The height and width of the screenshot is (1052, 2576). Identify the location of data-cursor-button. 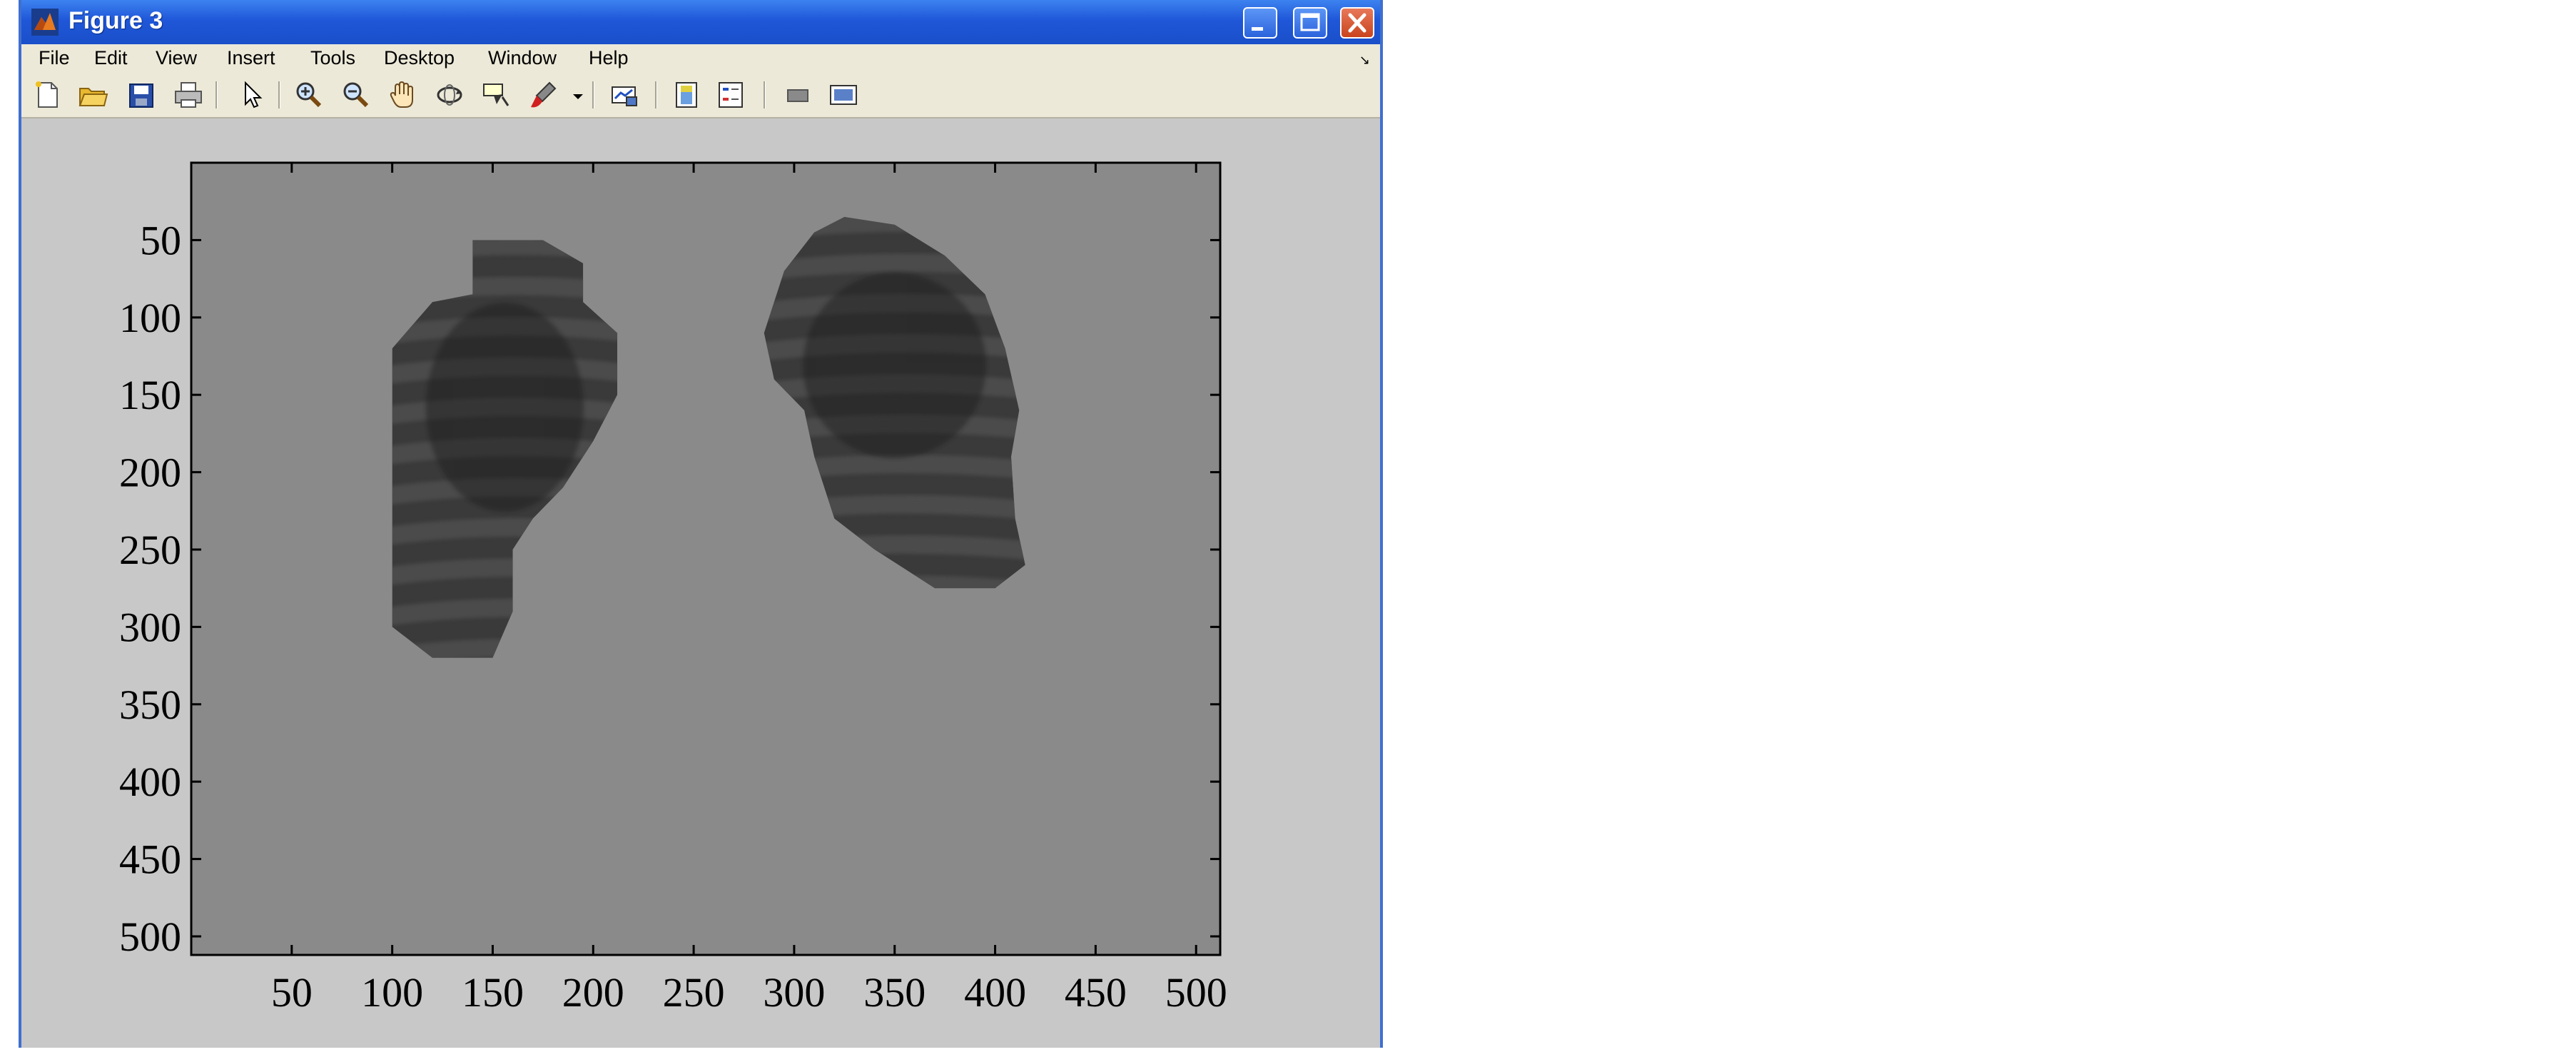
(496, 95).